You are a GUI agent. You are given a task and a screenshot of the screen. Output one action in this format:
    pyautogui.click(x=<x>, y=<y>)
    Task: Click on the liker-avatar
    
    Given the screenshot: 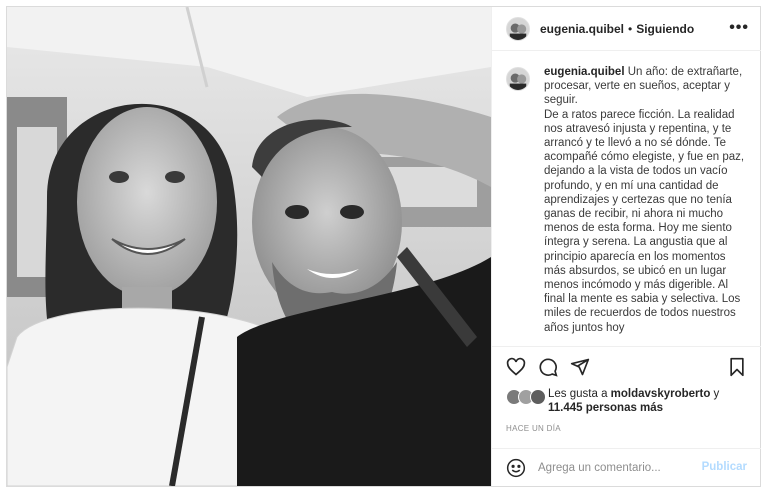 What is the action you would take?
    pyautogui.click(x=538, y=397)
    